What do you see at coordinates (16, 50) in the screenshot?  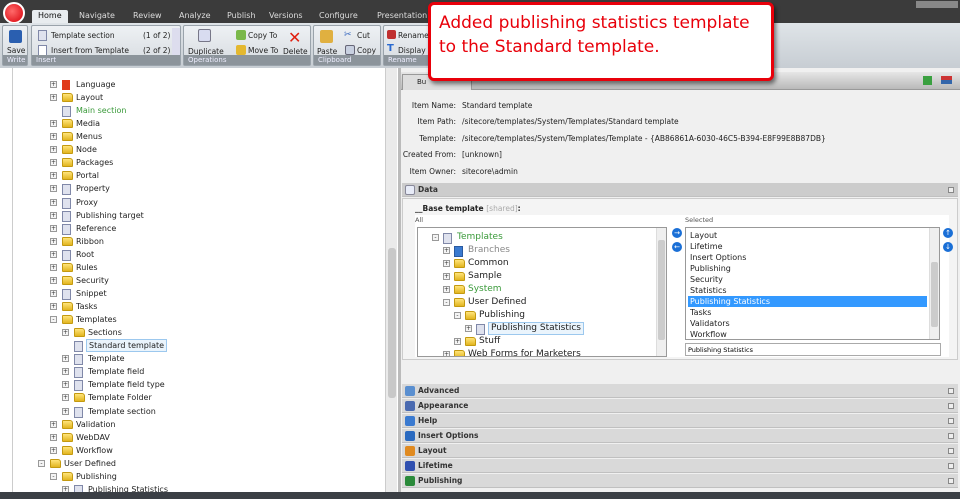 I see `save-button: Save` at bounding box center [16, 50].